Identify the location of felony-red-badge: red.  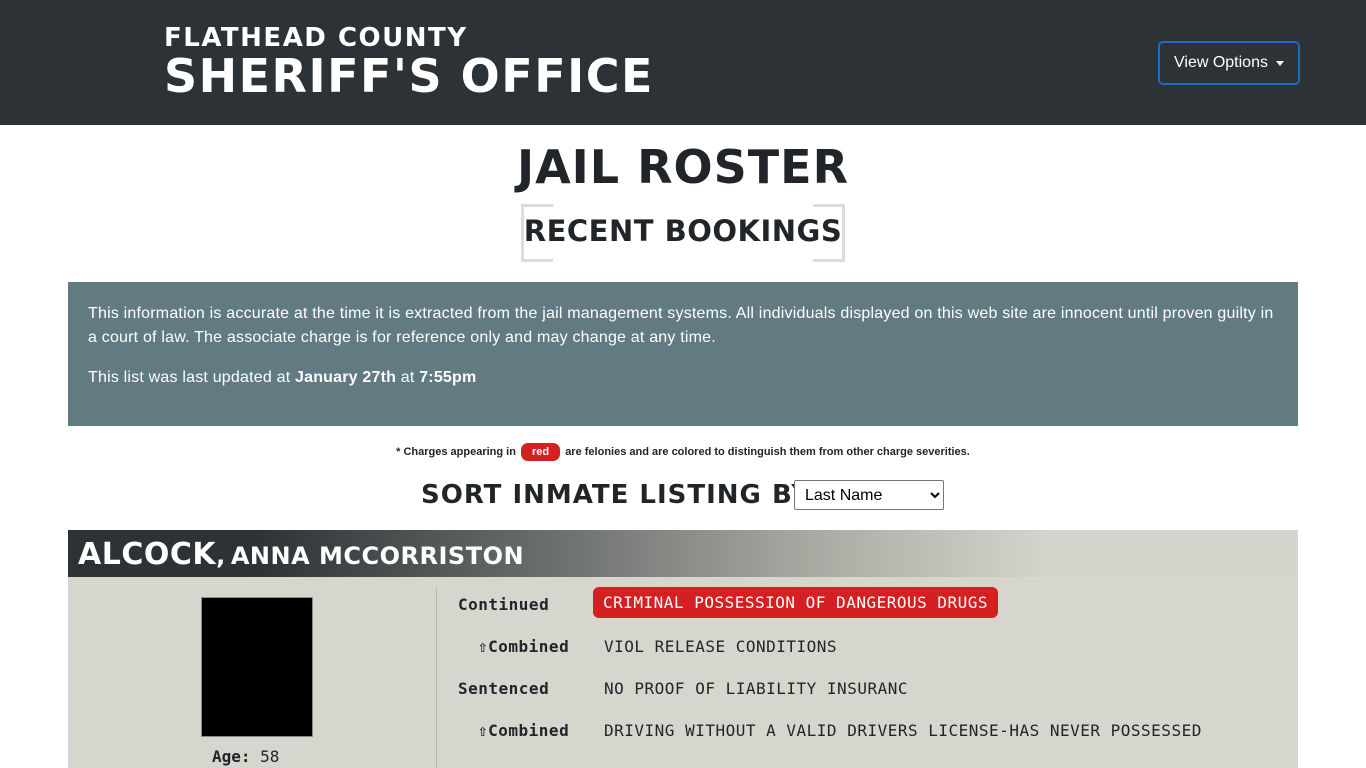
(541, 452).